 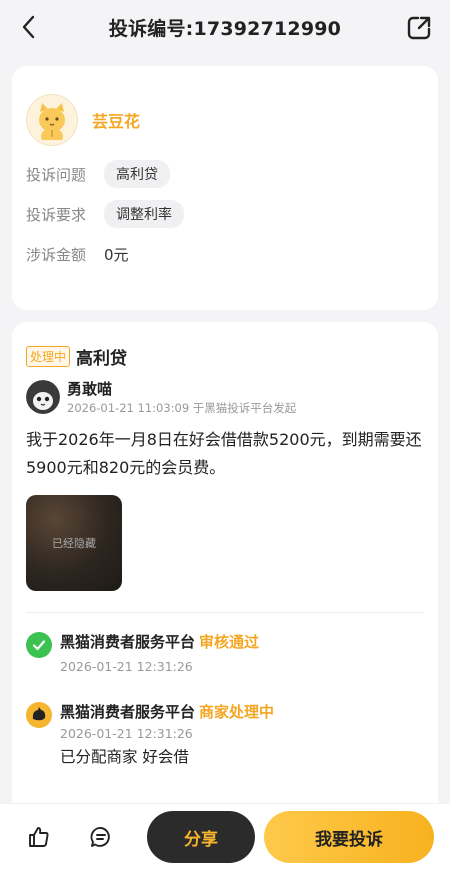 What do you see at coordinates (56, 255) in the screenshot?
I see `amount-label: 涉诉金额` at bounding box center [56, 255].